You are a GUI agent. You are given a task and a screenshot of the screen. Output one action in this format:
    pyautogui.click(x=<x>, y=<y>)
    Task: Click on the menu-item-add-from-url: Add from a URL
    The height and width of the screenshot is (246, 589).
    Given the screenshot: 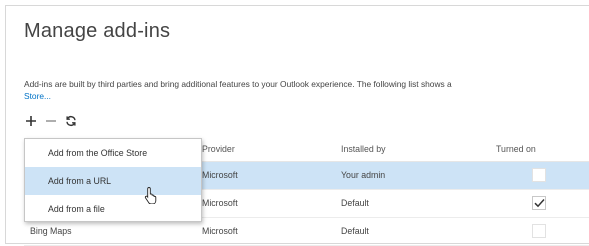 What is the action you would take?
    pyautogui.click(x=113, y=181)
    